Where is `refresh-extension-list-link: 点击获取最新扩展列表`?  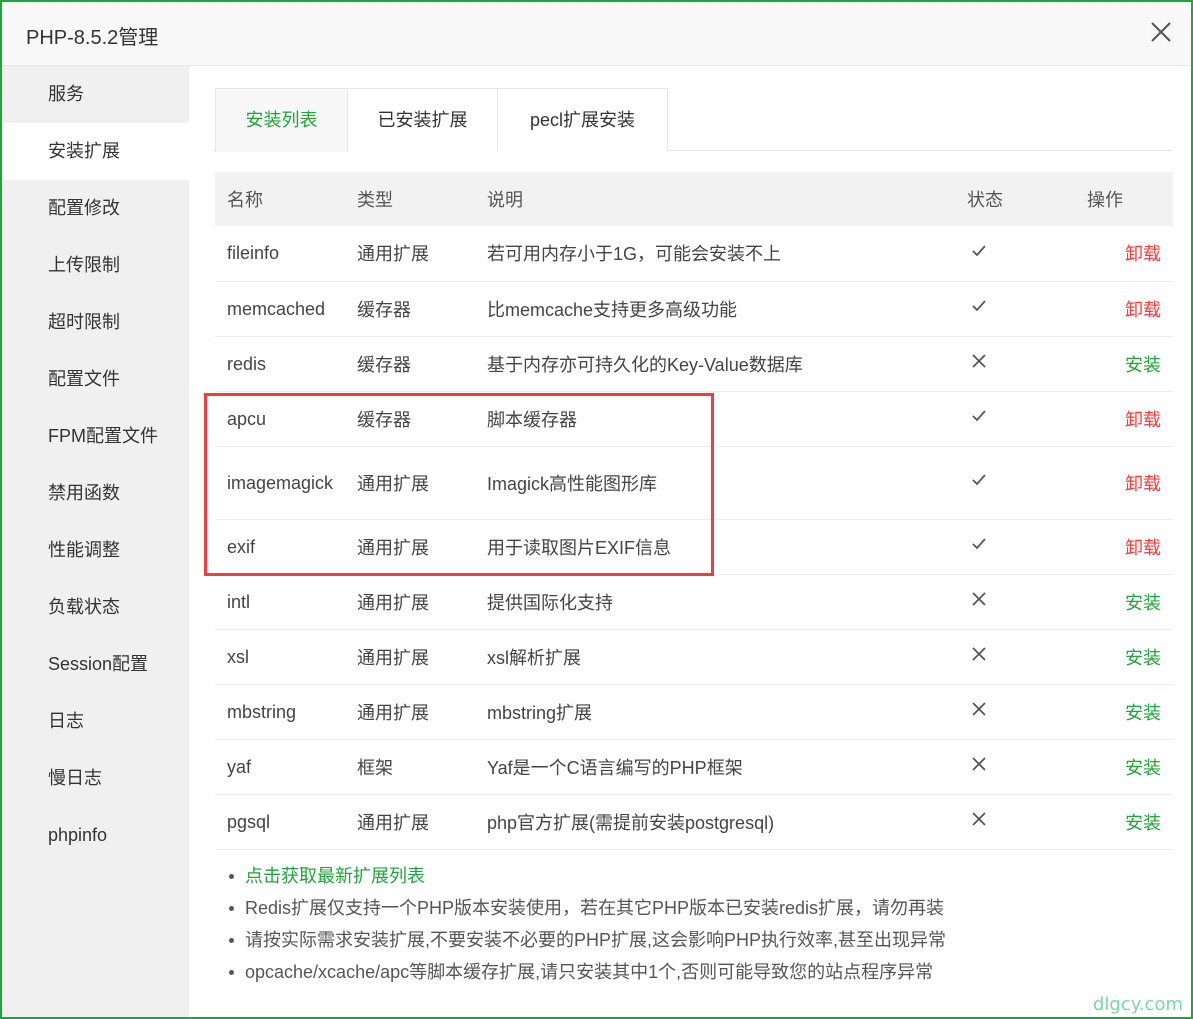 refresh-extension-list-link: 点击获取最新扩展列表 is located at coordinates (587, 876).